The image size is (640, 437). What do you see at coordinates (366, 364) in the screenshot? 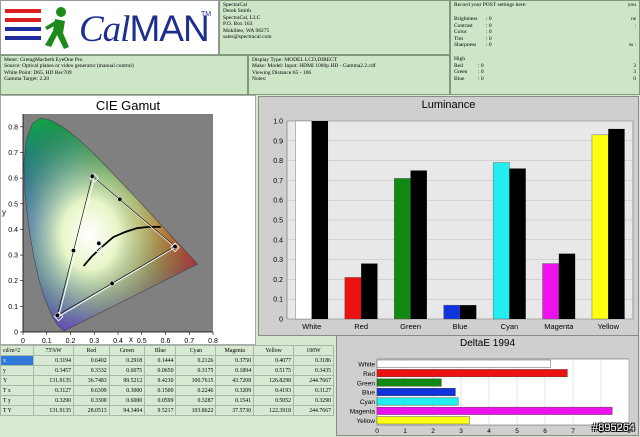
I see `deltae-category-label: White` at bounding box center [366, 364].